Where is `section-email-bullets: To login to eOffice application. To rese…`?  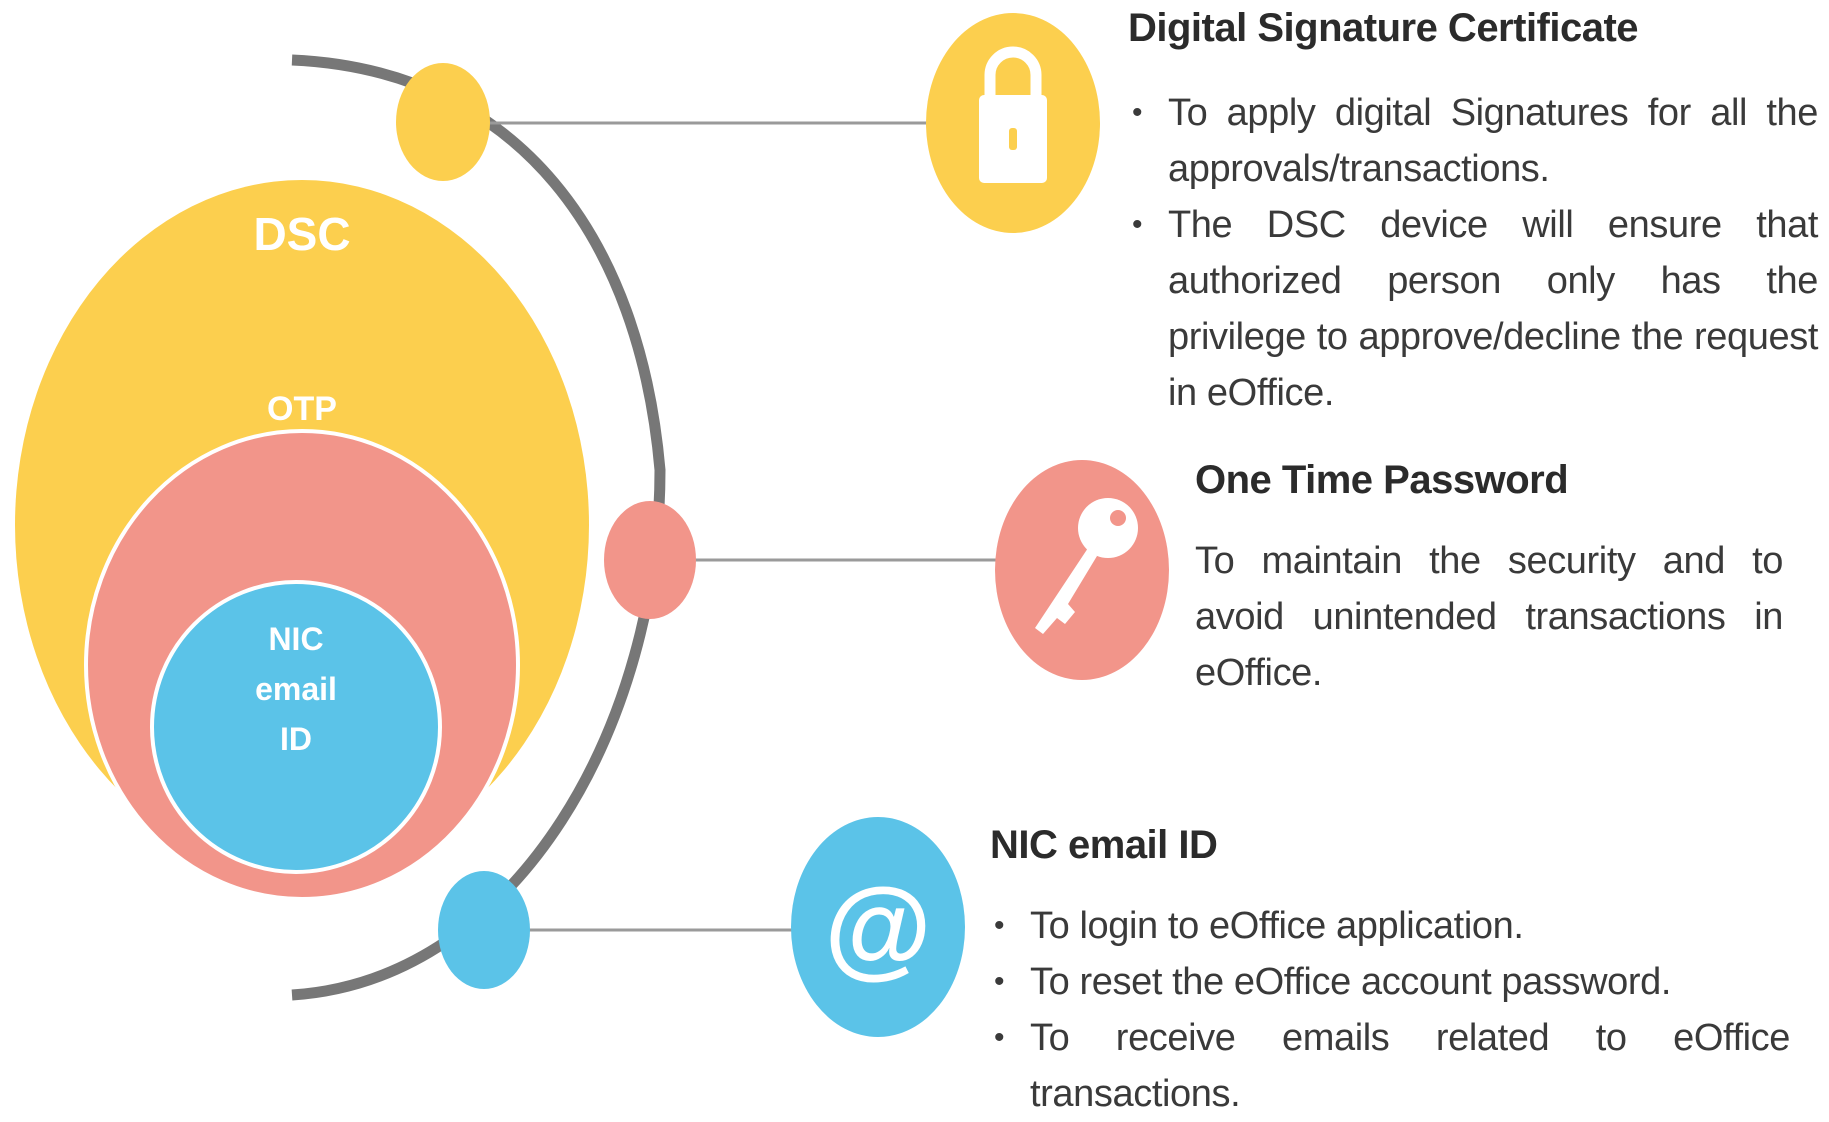 section-email-bullets: To login to eOffice application. To rese… is located at coordinates (1390, 1010).